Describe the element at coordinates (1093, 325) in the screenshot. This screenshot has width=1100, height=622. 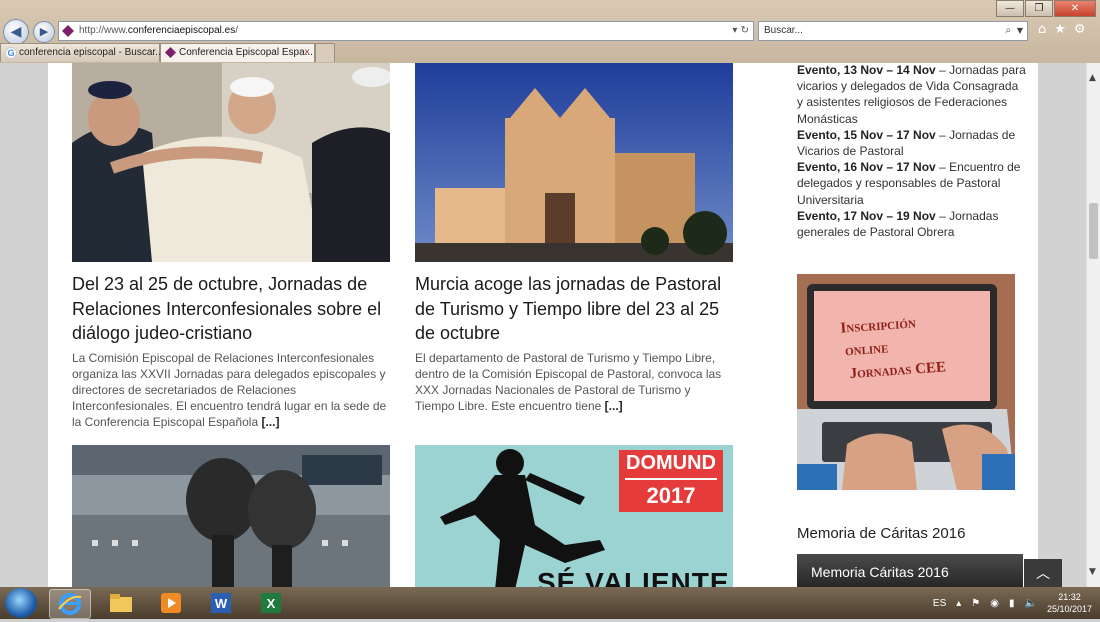
I see `page-scrollbar: ▲ ▼` at that location.